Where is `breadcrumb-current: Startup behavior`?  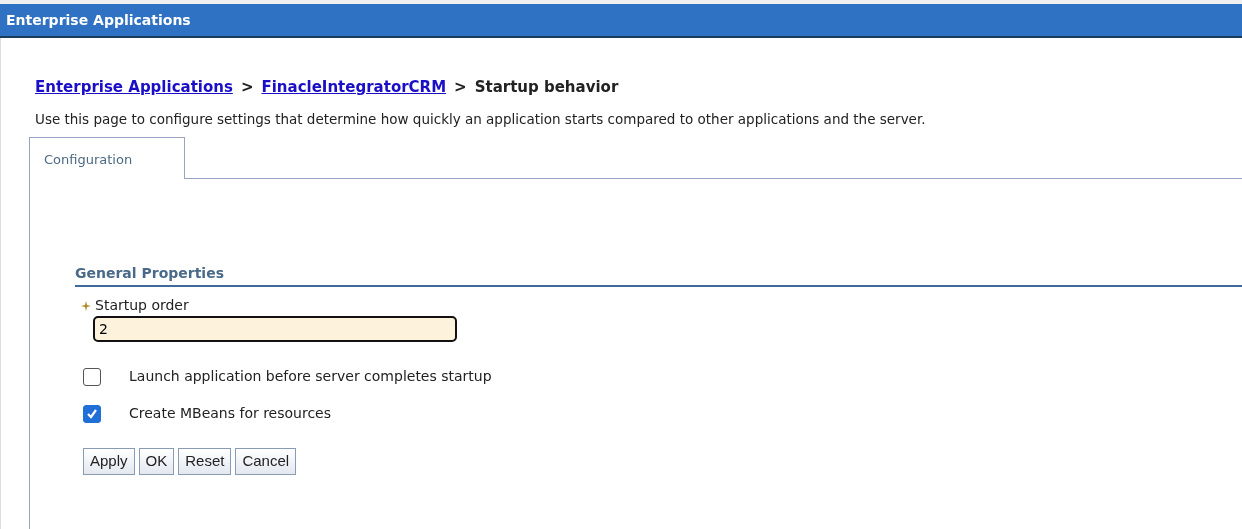
breadcrumb-current: Startup behavior is located at coordinates (546, 87).